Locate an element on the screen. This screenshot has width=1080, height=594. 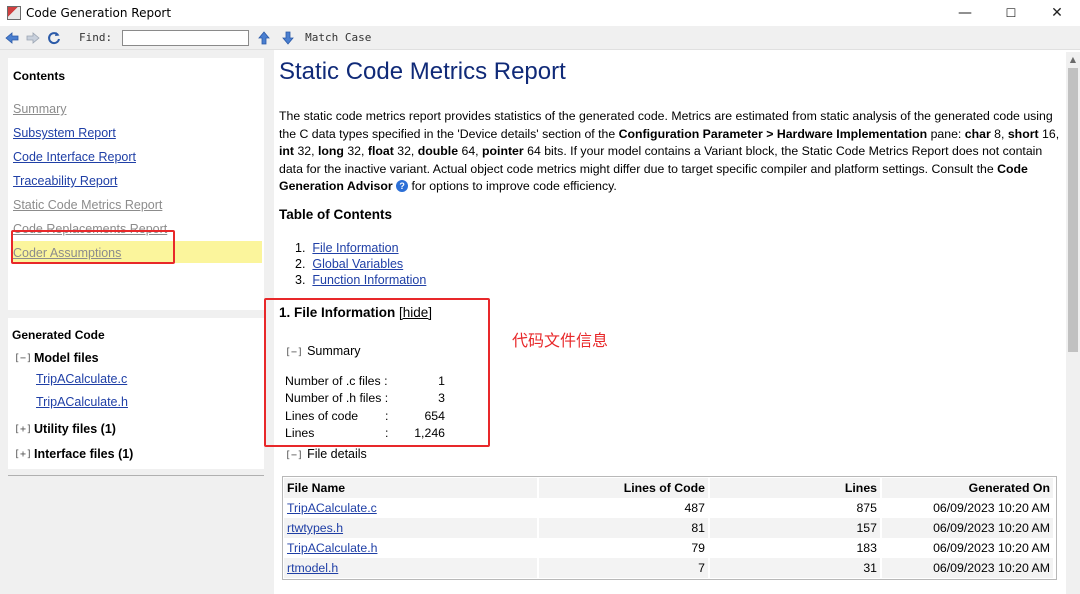
toolbar: Find: Match Case is located at coordinates (540, 38).